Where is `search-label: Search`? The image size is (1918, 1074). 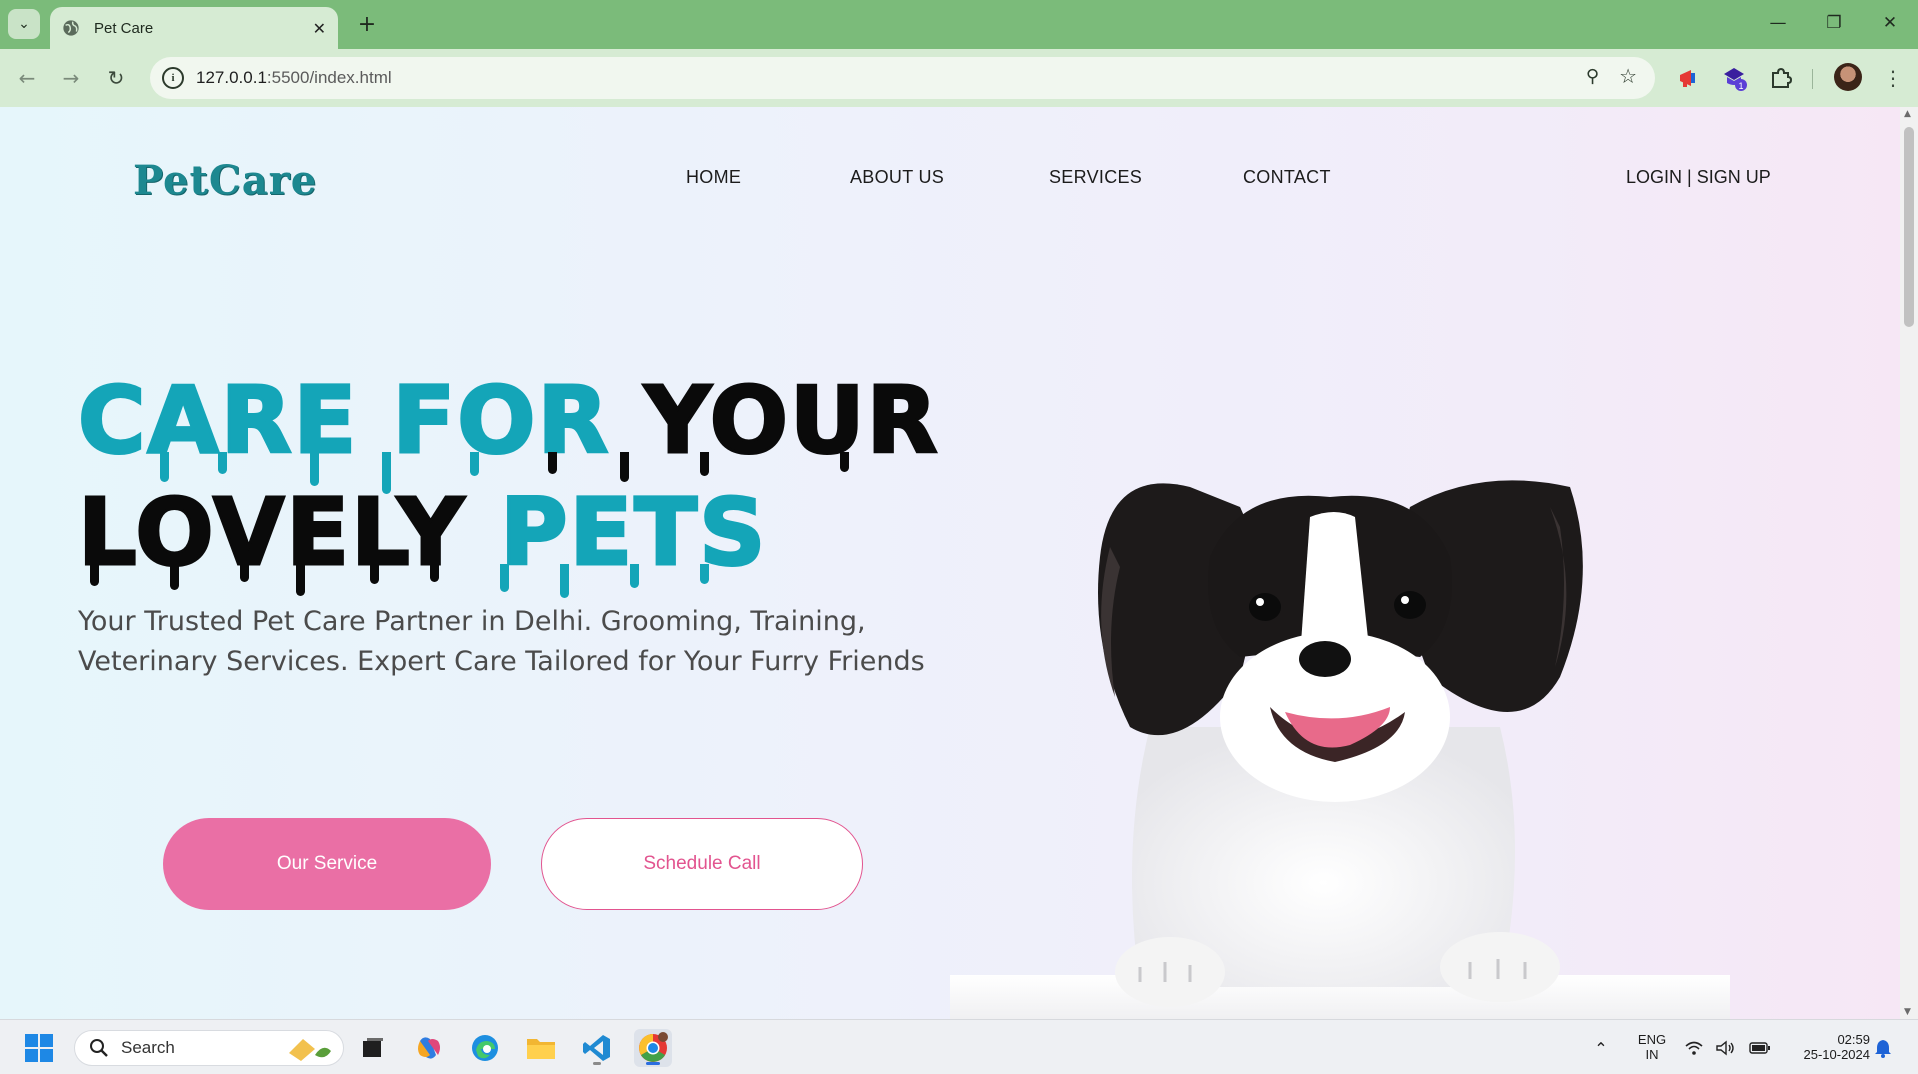
search-label: Search is located at coordinates (148, 1047).